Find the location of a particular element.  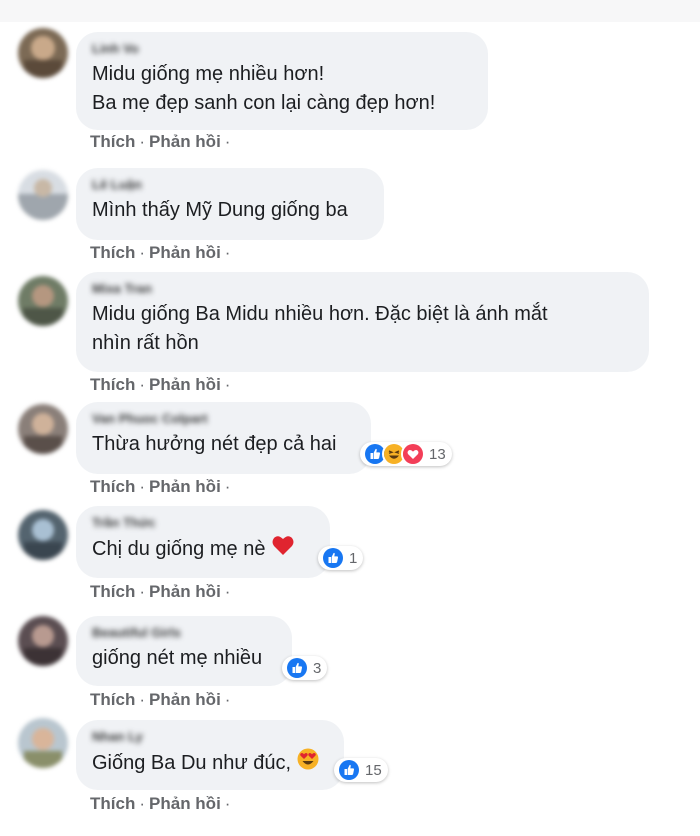

comment-bubble: Beautiful Girls giống nét mẹ nhiều is located at coordinates (184, 651).